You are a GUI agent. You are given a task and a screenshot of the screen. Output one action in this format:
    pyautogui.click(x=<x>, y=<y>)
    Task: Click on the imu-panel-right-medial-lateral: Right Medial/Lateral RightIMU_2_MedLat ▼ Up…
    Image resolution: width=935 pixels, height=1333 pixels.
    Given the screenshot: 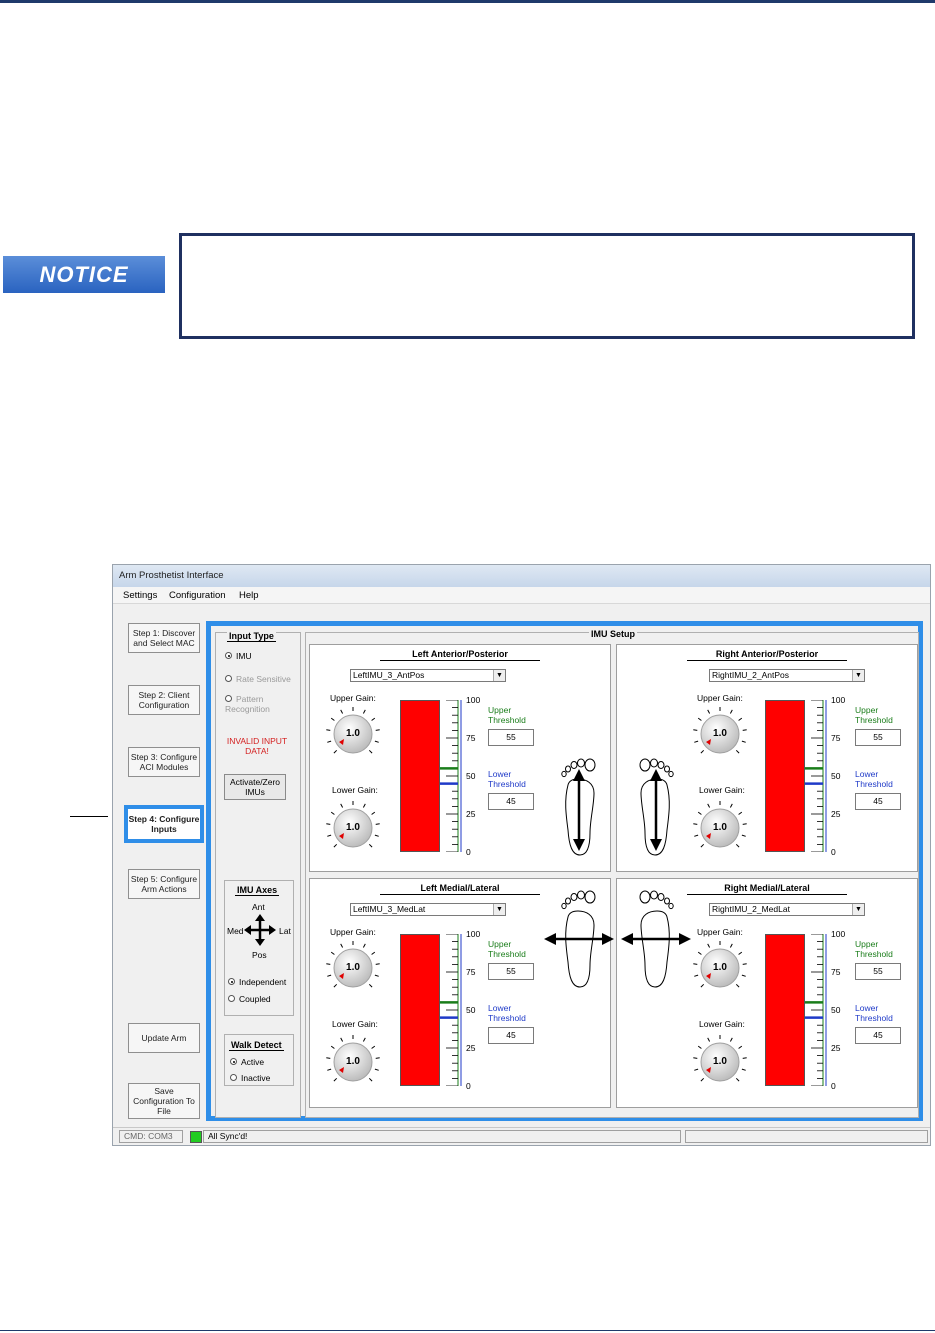 What is the action you would take?
    pyautogui.click(x=767, y=993)
    